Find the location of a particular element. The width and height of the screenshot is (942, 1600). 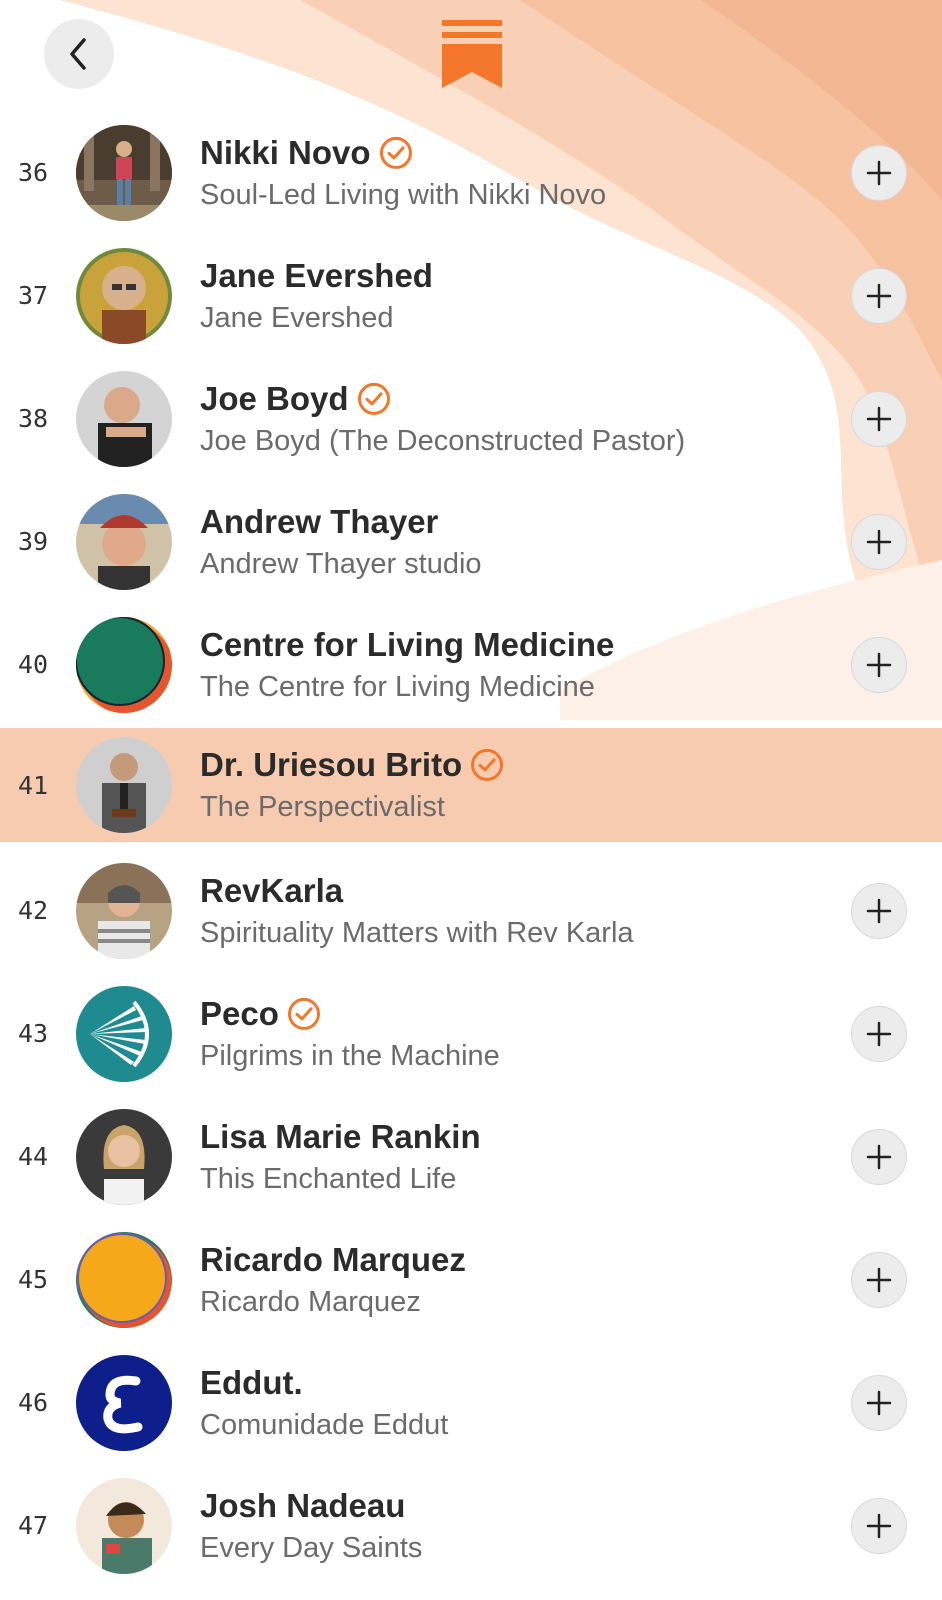

publication-name: This Enchanted Life is located at coordinates (328, 1178).